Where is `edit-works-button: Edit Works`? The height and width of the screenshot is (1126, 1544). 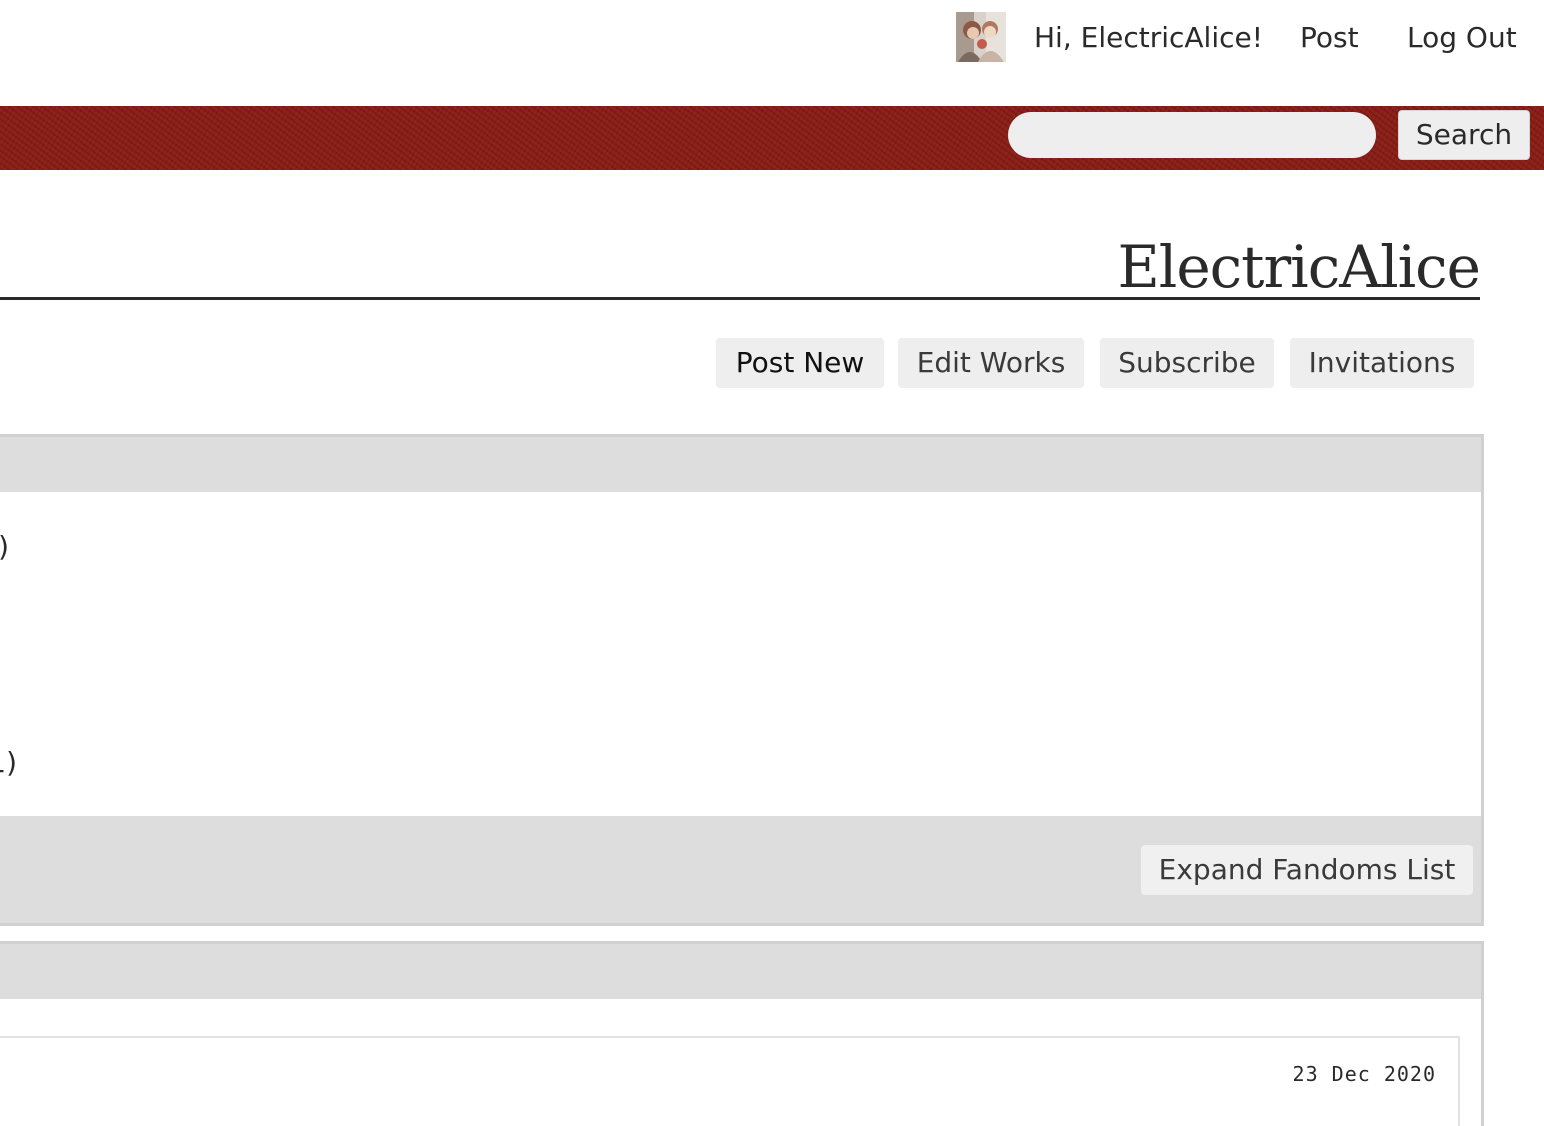
edit-works-button: Edit Works is located at coordinates (991, 363).